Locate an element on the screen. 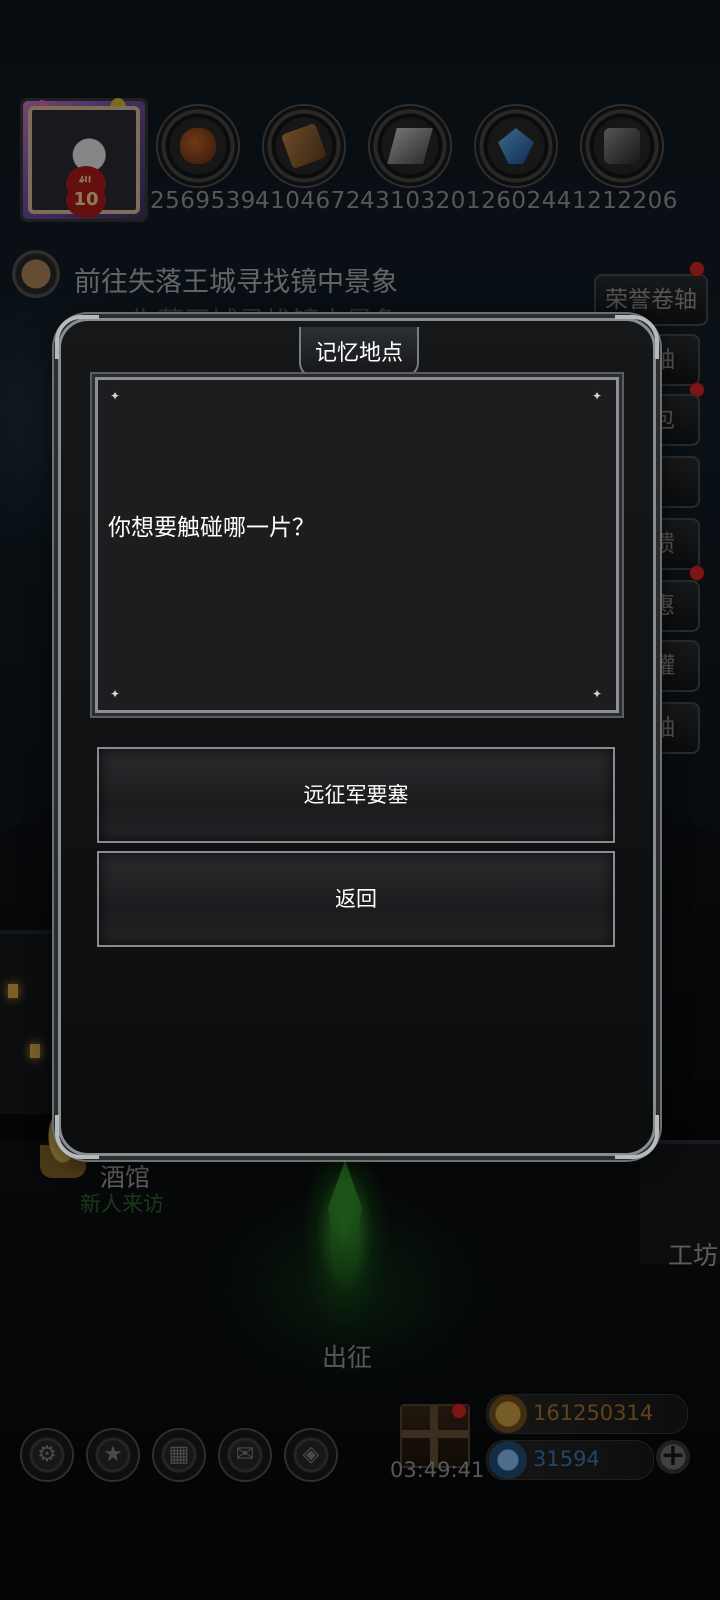  back-button: 返回 is located at coordinates (356, 899).